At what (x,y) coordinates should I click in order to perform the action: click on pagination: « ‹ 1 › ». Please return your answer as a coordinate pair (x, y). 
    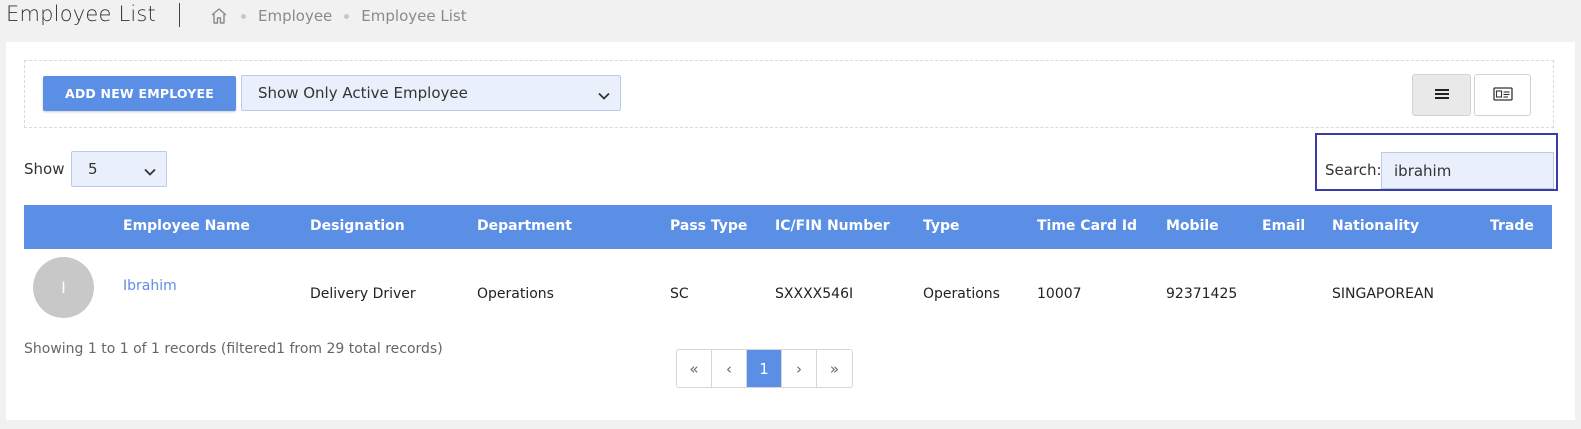
    Looking at the image, I should click on (764, 368).